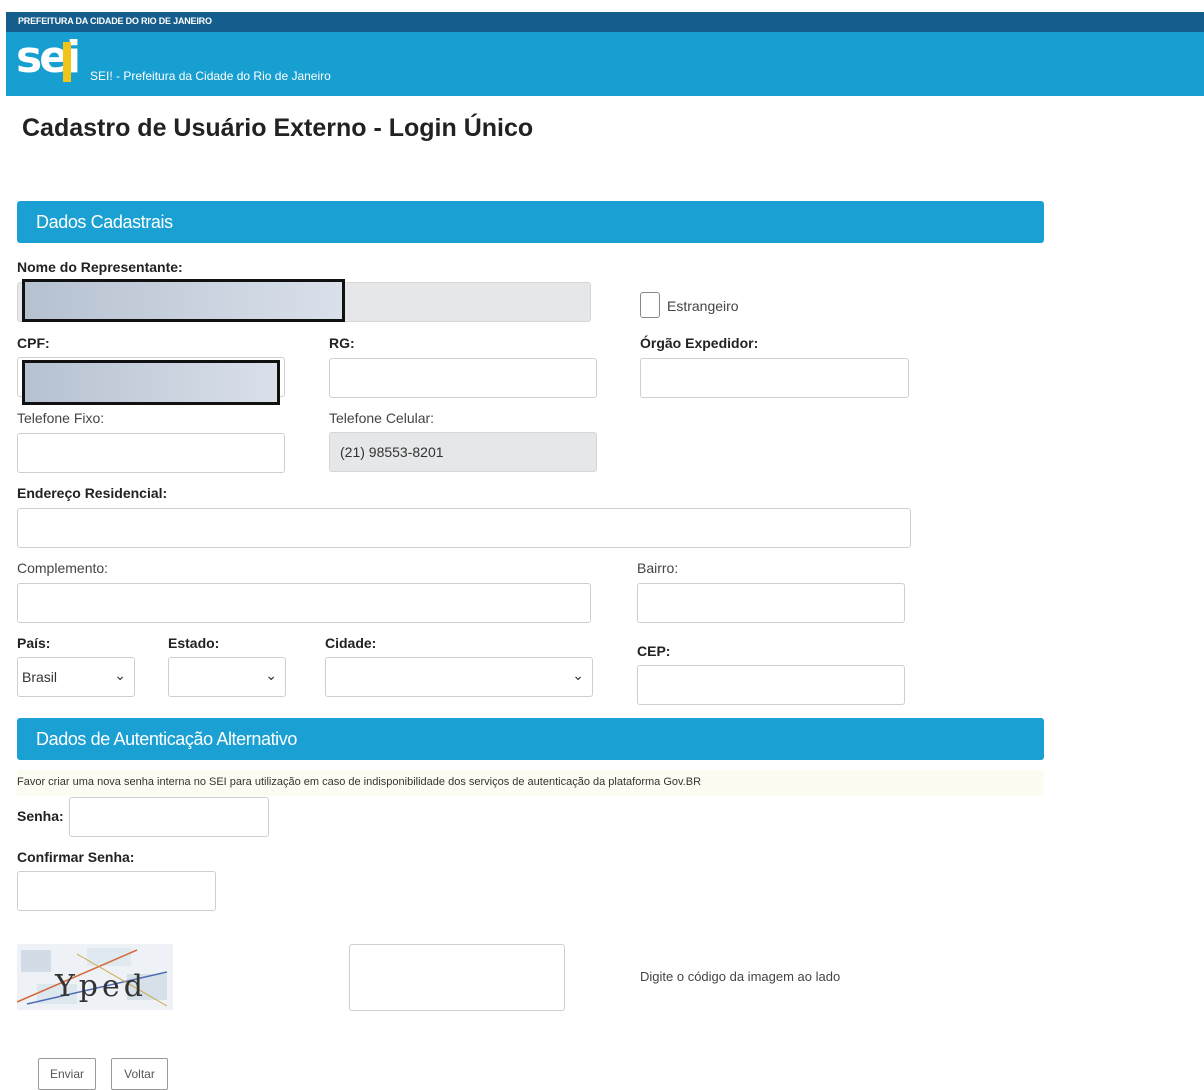  Describe the element at coordinates (227, 677) in the screenshot. I see `estado-select: ⌄` at that location.